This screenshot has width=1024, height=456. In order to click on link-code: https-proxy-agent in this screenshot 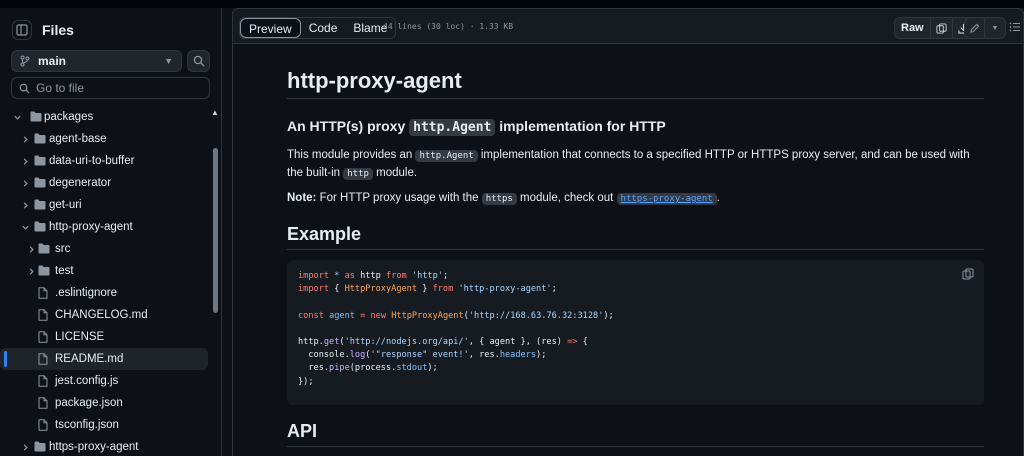, I will do `click(666, 199)`.